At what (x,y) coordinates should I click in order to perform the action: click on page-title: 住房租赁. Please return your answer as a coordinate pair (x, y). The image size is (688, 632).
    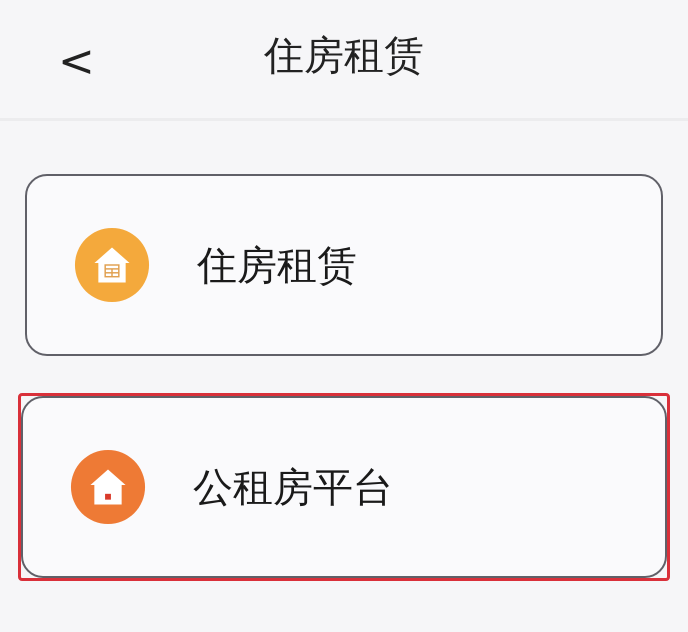
    Looking at the image, I should click on (344, 56).